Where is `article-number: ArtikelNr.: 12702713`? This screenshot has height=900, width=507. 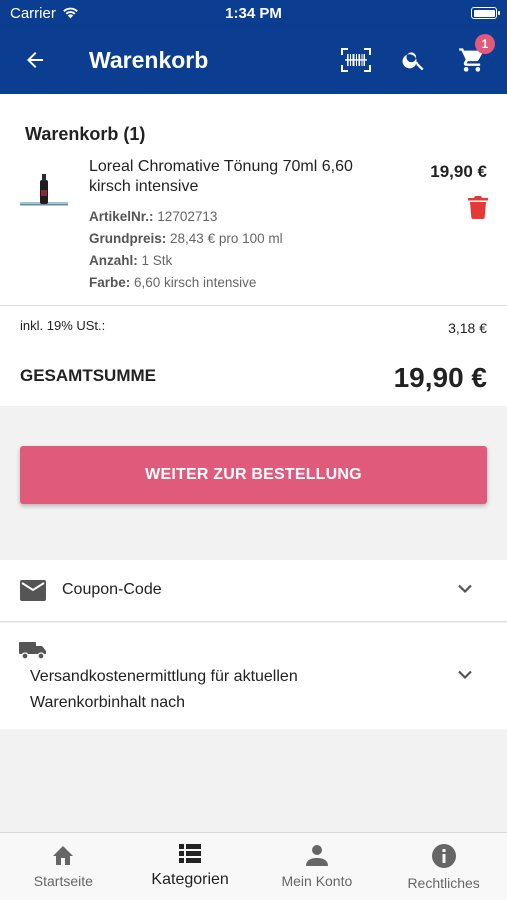 article-number: ArtikelNr.: 12702713 is located at coordinates (153, 216).